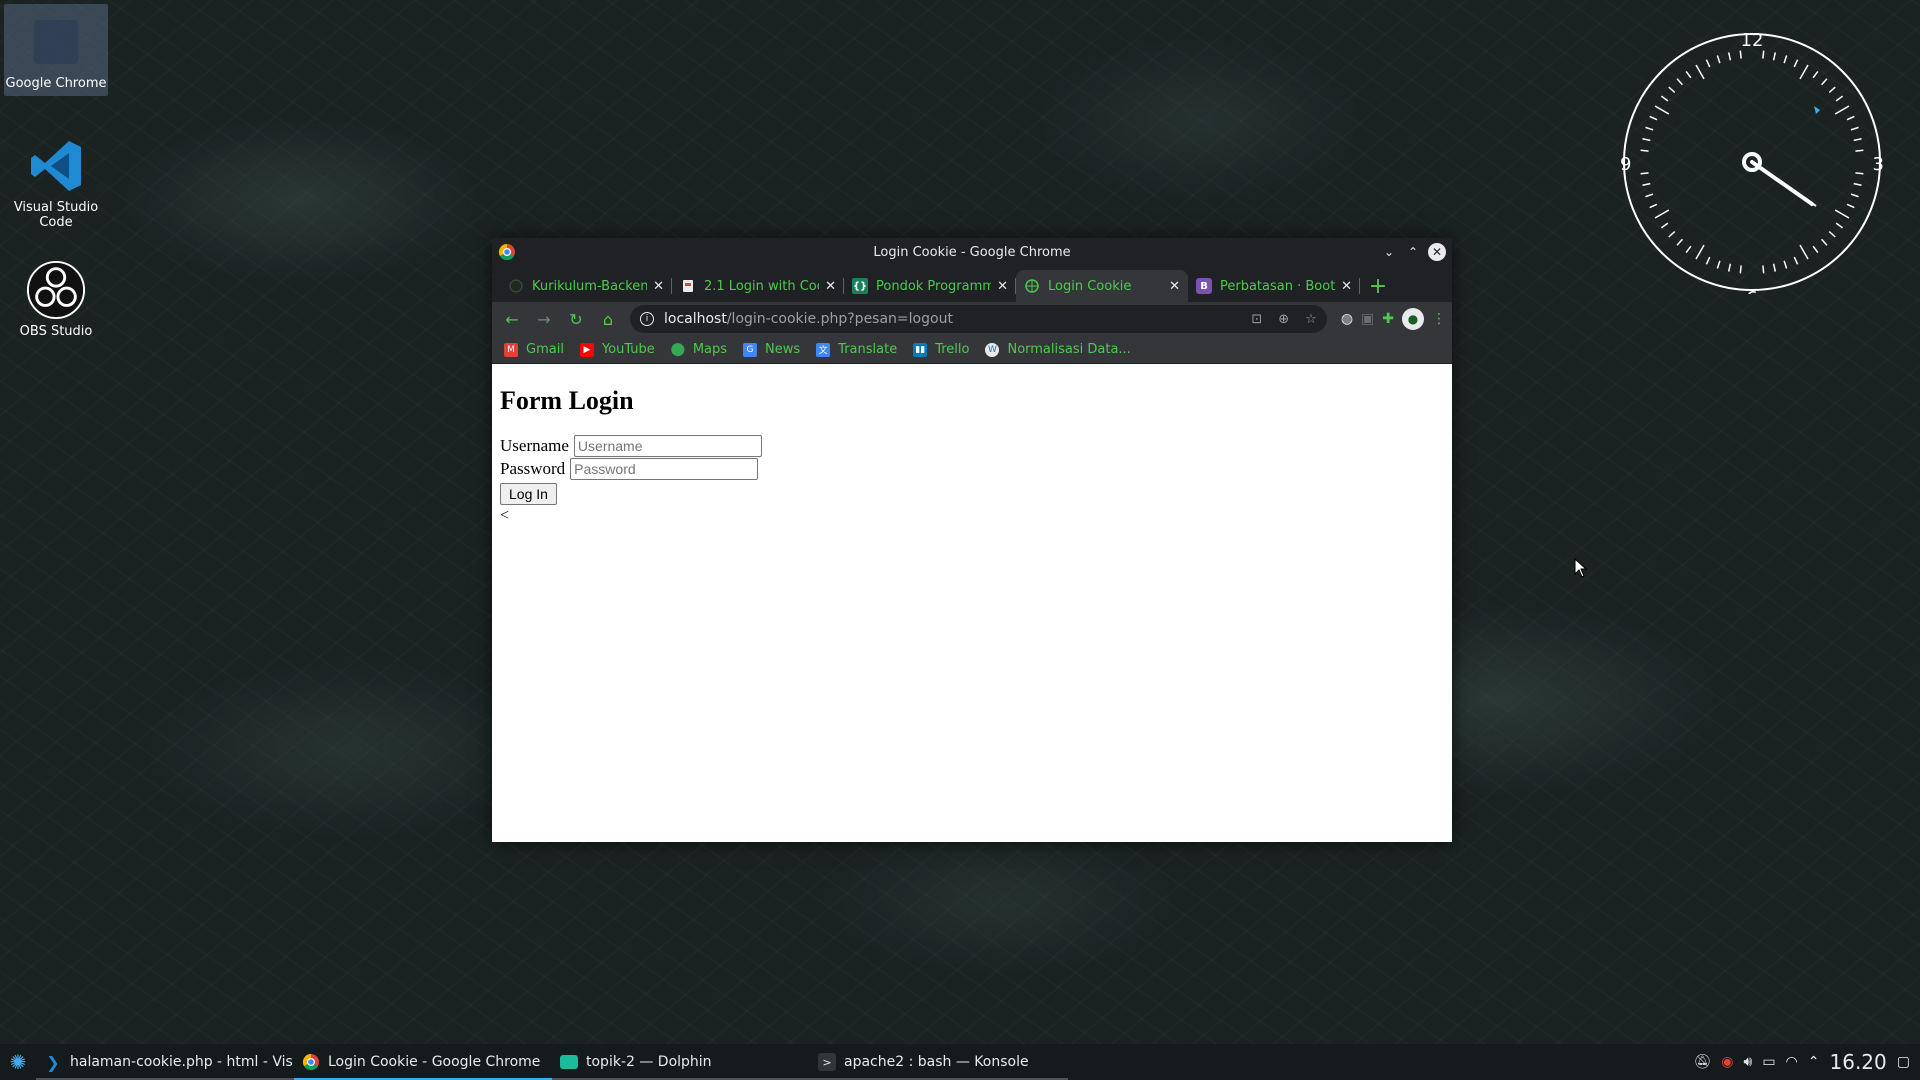 The image size is (1920, 1080). Describe the element at coordinates (1784, 184) in the screenshot. I see `clock-minute-hand` at that location.